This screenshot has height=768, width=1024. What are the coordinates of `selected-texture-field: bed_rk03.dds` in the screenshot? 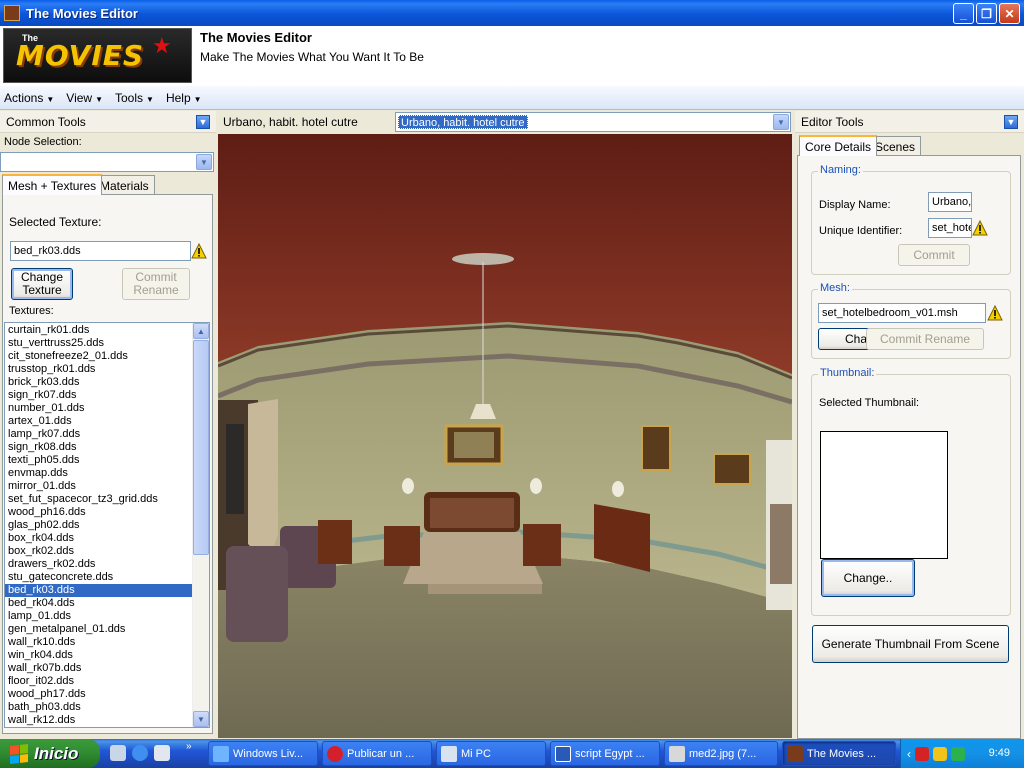 It's located at (100, 251).